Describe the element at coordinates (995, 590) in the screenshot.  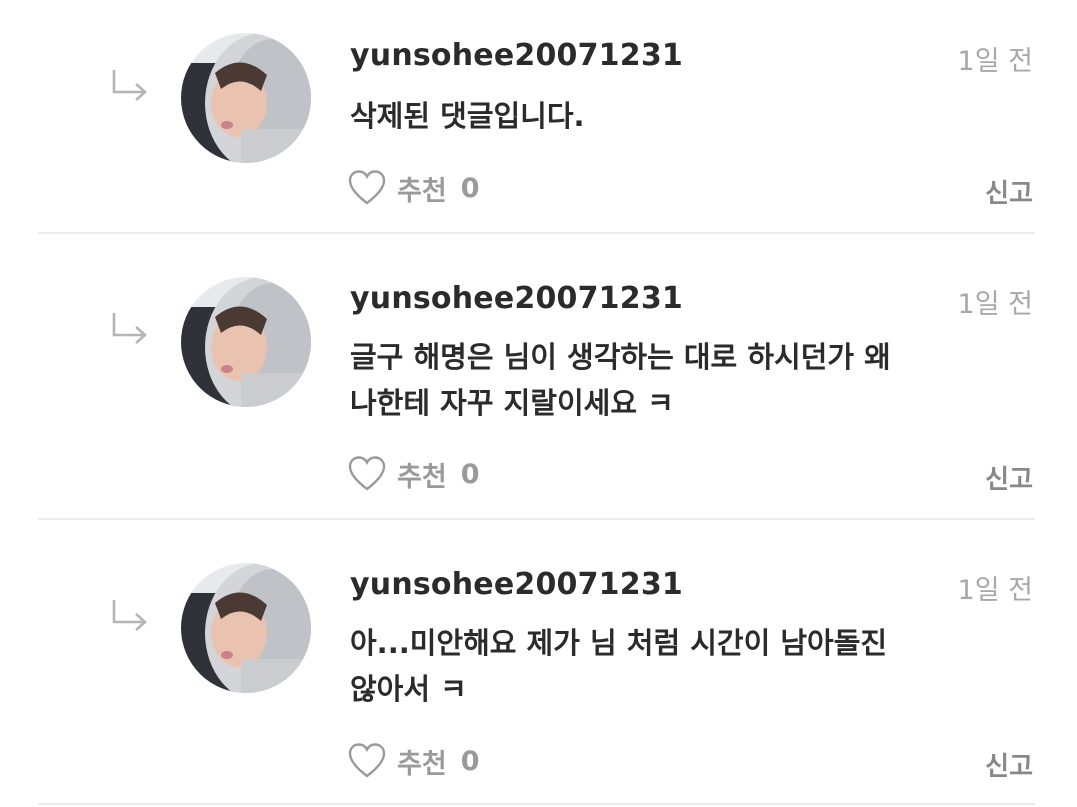
I see `comment-time: 1일 전` at that location.